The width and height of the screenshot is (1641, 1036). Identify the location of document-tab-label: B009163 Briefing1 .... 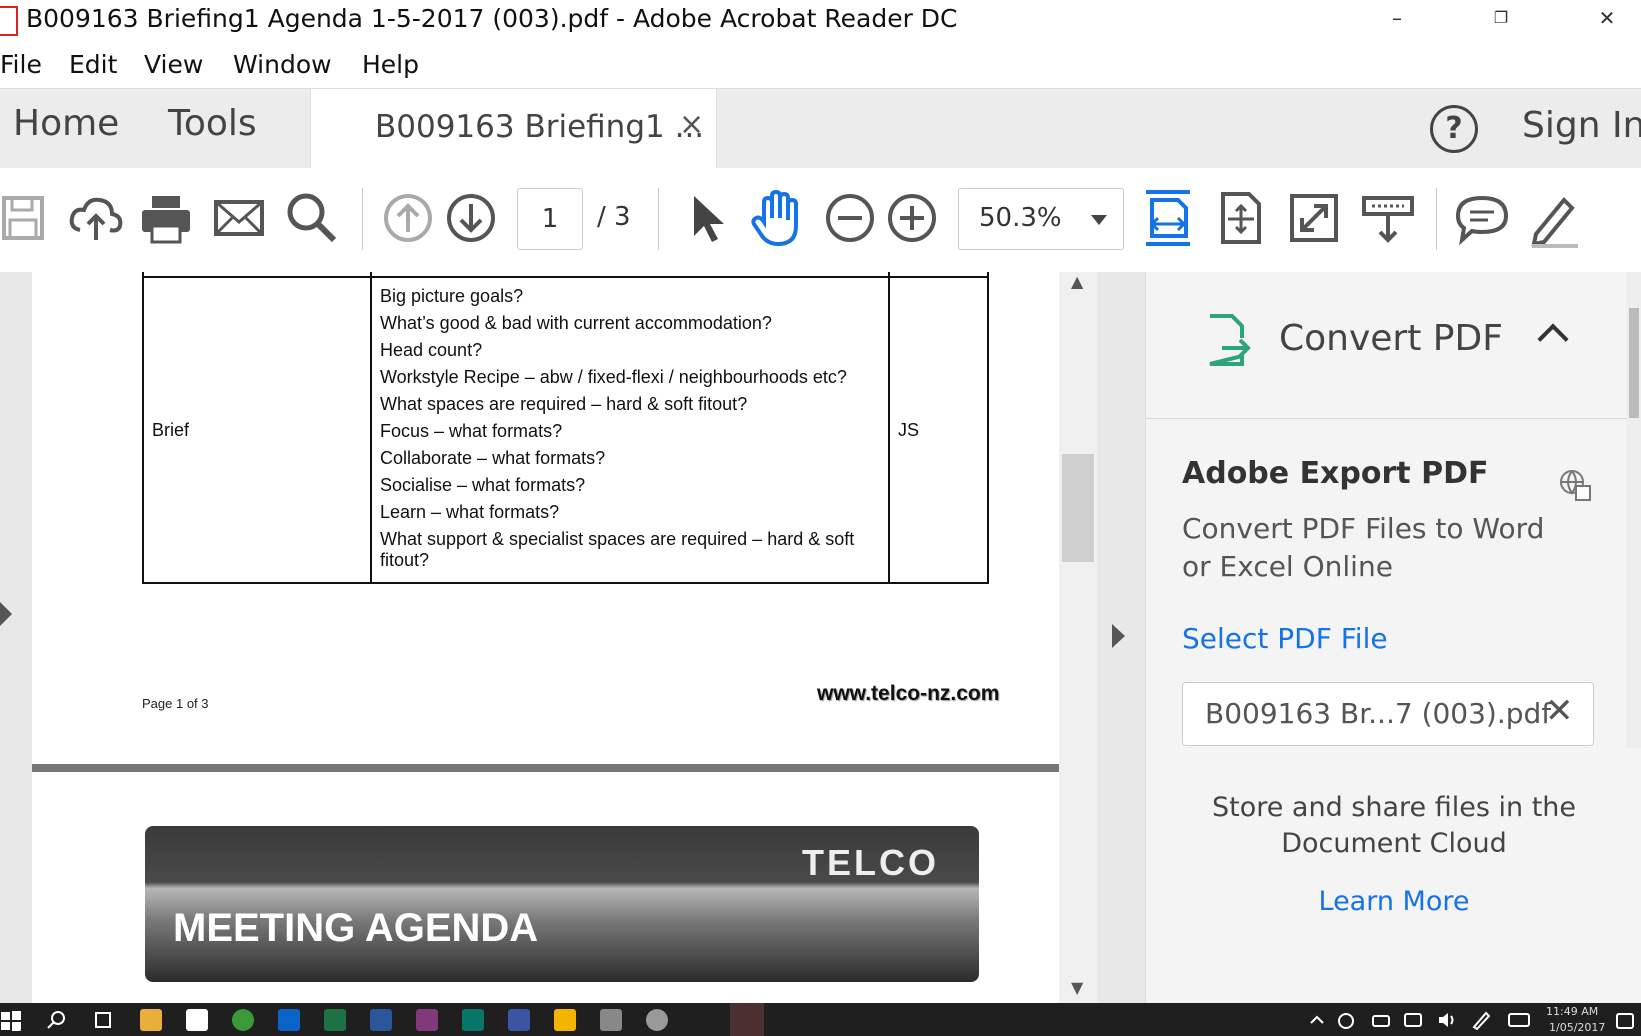
(540, 127).